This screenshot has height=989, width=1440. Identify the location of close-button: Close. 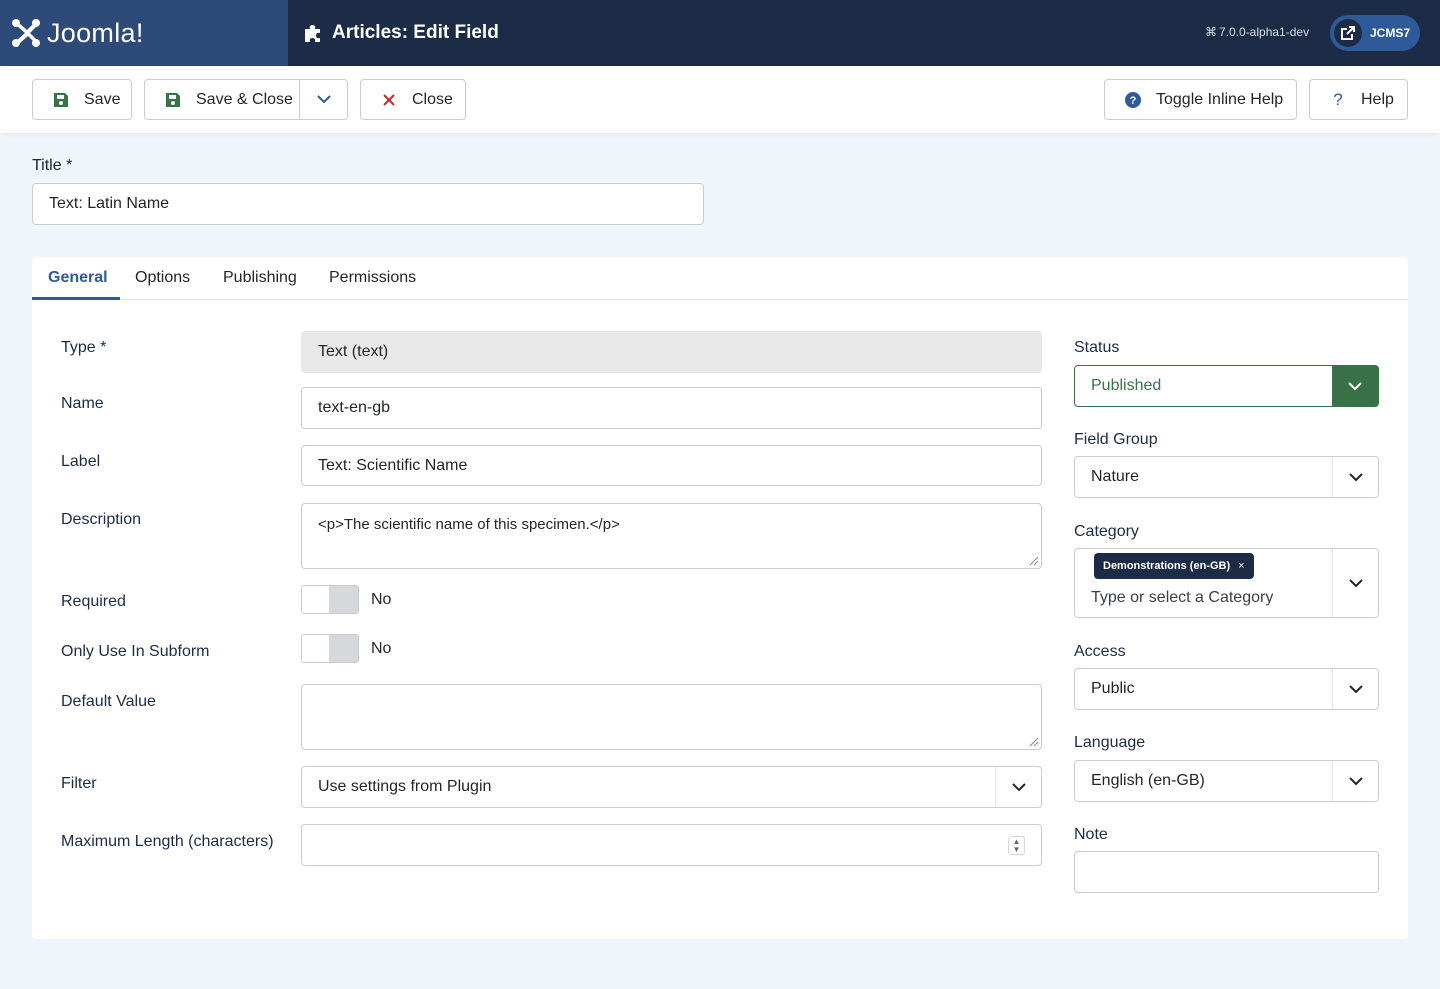
(413, 99).